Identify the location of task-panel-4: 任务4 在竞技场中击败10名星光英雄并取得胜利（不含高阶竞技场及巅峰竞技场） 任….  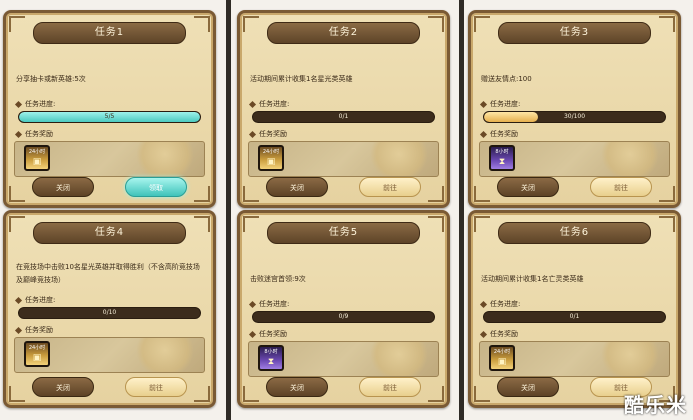
(109, 309).